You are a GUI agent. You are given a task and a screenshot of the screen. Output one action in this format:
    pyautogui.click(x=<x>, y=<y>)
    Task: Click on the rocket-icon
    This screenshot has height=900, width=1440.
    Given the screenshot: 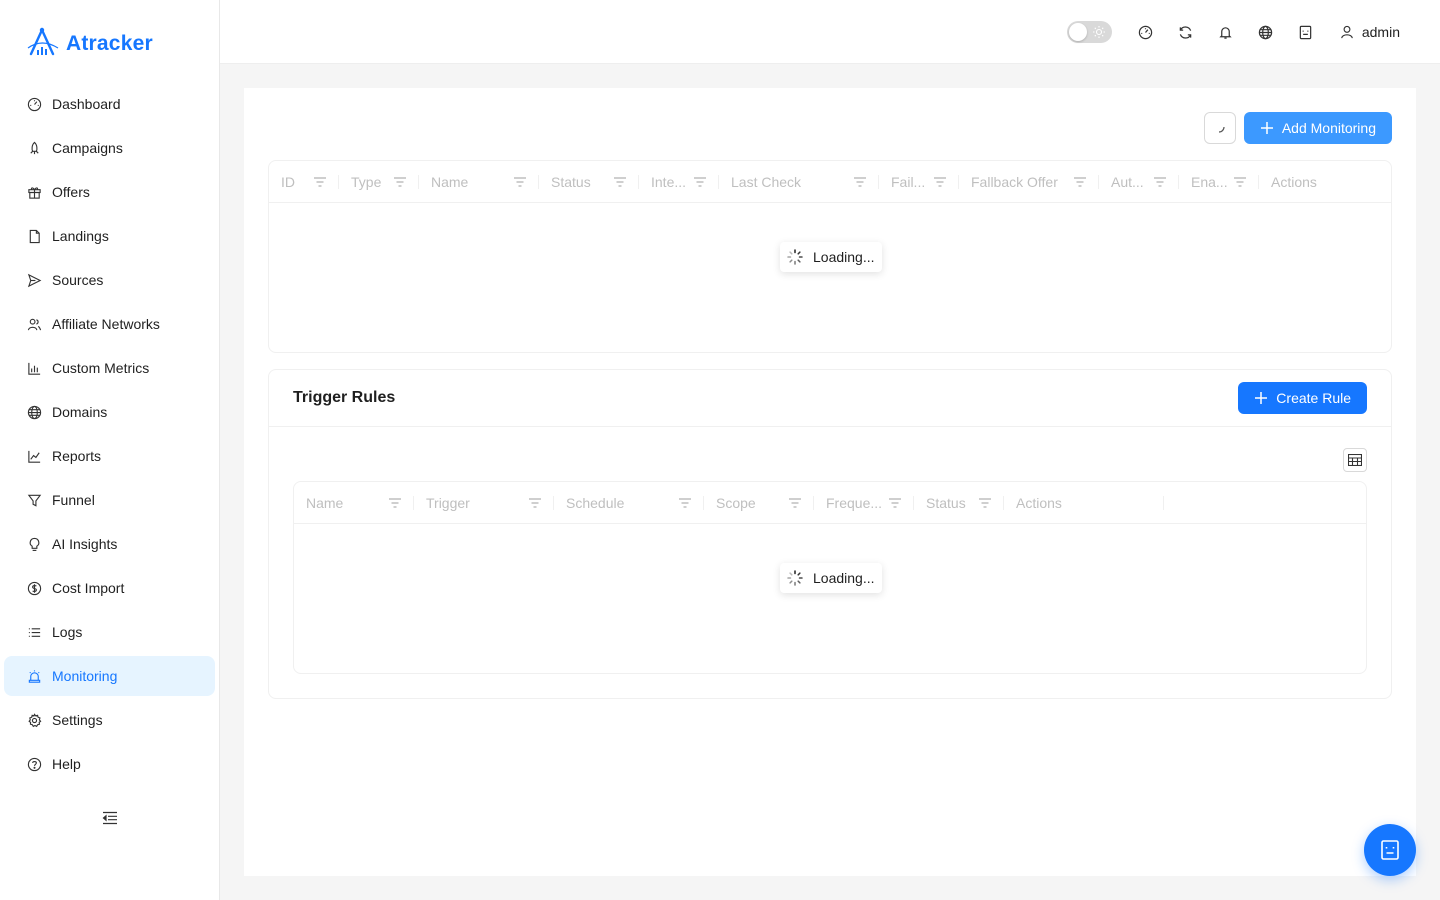 What is the action you would take?
    pyautogui.click(x=34, y=148)
    